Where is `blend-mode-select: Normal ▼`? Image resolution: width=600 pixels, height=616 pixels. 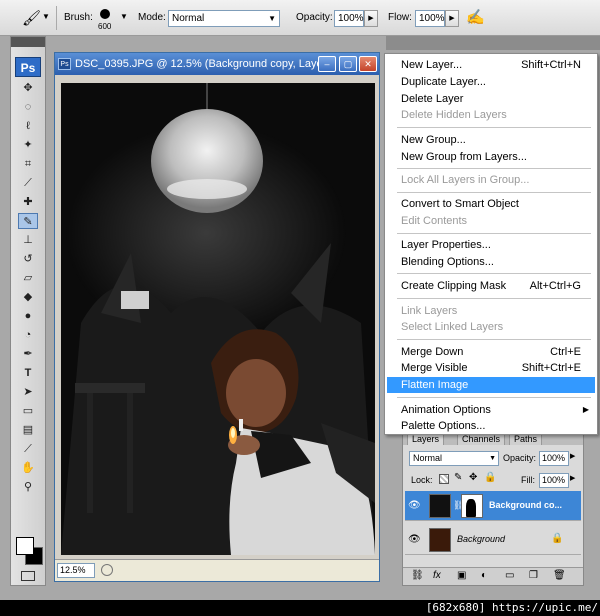 blend-mode-select: Normal ▼ is located at coordinates (454, 458).